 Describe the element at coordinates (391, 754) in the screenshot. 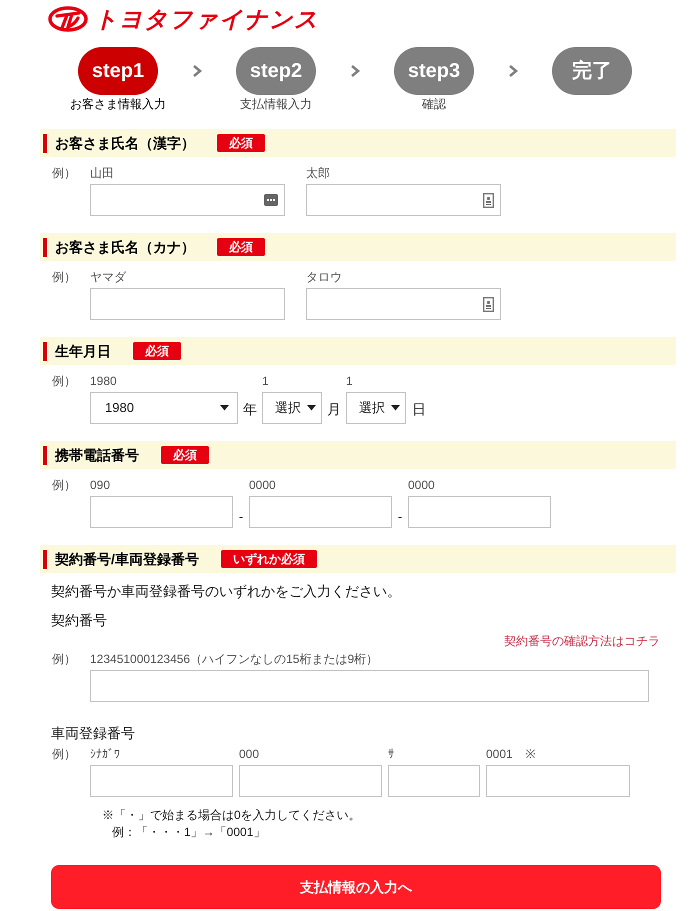

I see `example-text: ｻ` at that location.